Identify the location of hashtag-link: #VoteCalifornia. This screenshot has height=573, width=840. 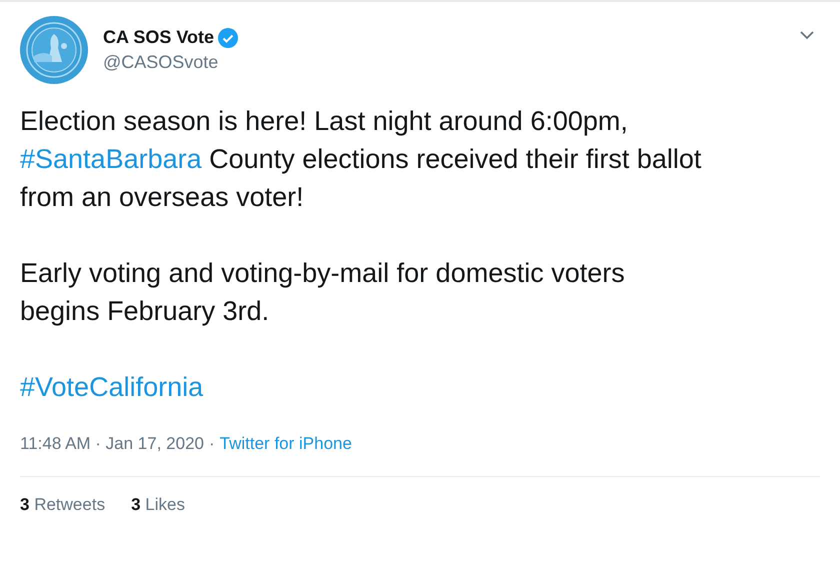
(112, 387).